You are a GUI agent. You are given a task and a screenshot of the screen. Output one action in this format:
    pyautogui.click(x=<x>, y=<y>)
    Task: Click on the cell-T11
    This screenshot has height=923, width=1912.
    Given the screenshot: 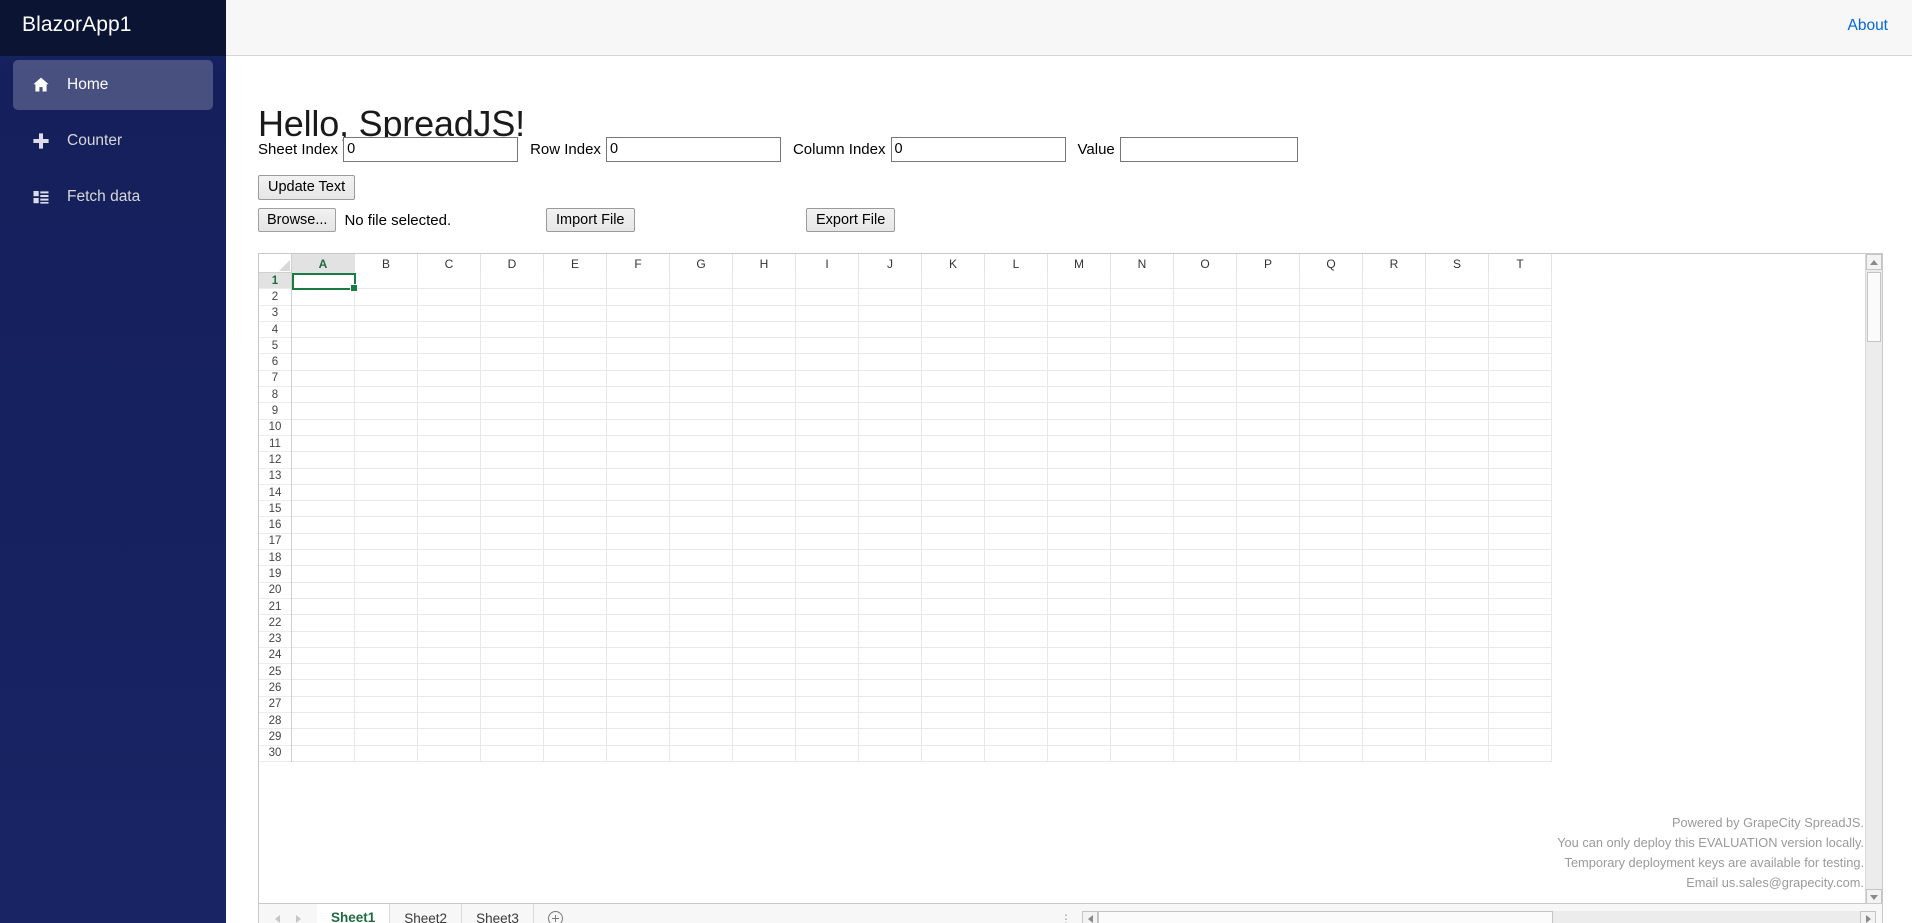 What is the action you would take?
    pyautogui.click(x=1520, y=444)
    